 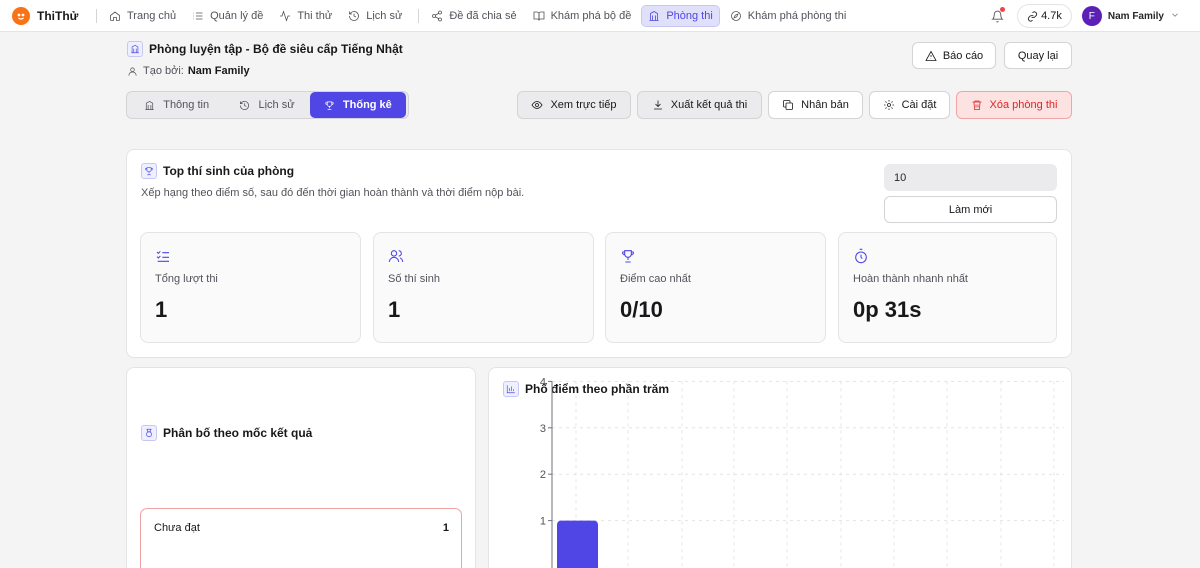 I want to click on stat-candidates: Số thí sinh 1, so click(x=483, y=287).